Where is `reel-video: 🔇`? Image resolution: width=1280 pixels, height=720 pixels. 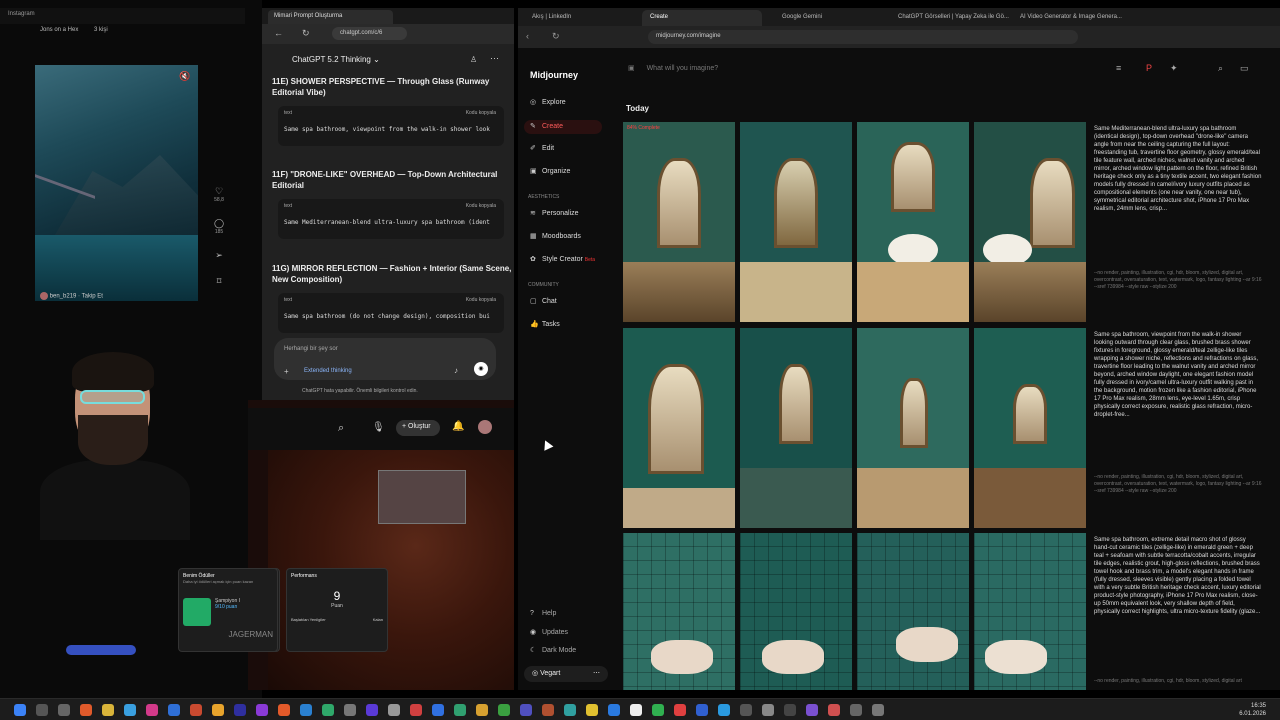 reel-video: 🔇 is located at coordinates (116, 183).